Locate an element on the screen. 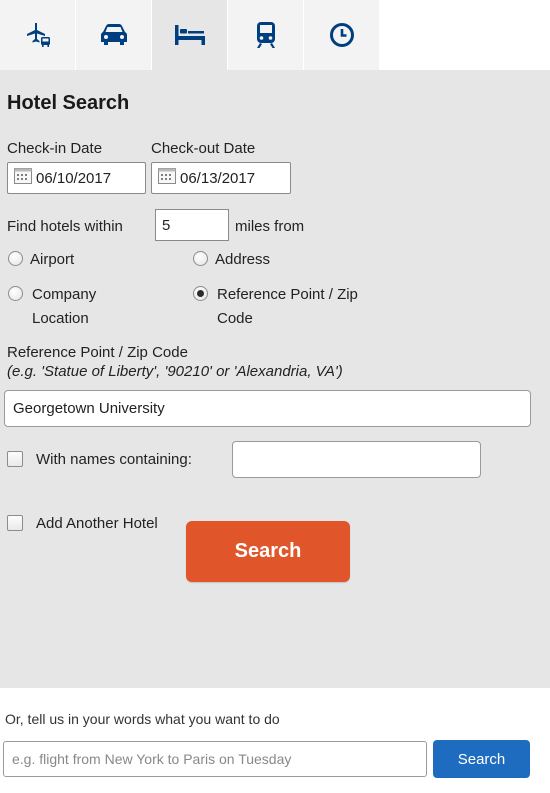 The width and height of the screenshot is (550, 793). car-icon is located at coordinates (114, 35).